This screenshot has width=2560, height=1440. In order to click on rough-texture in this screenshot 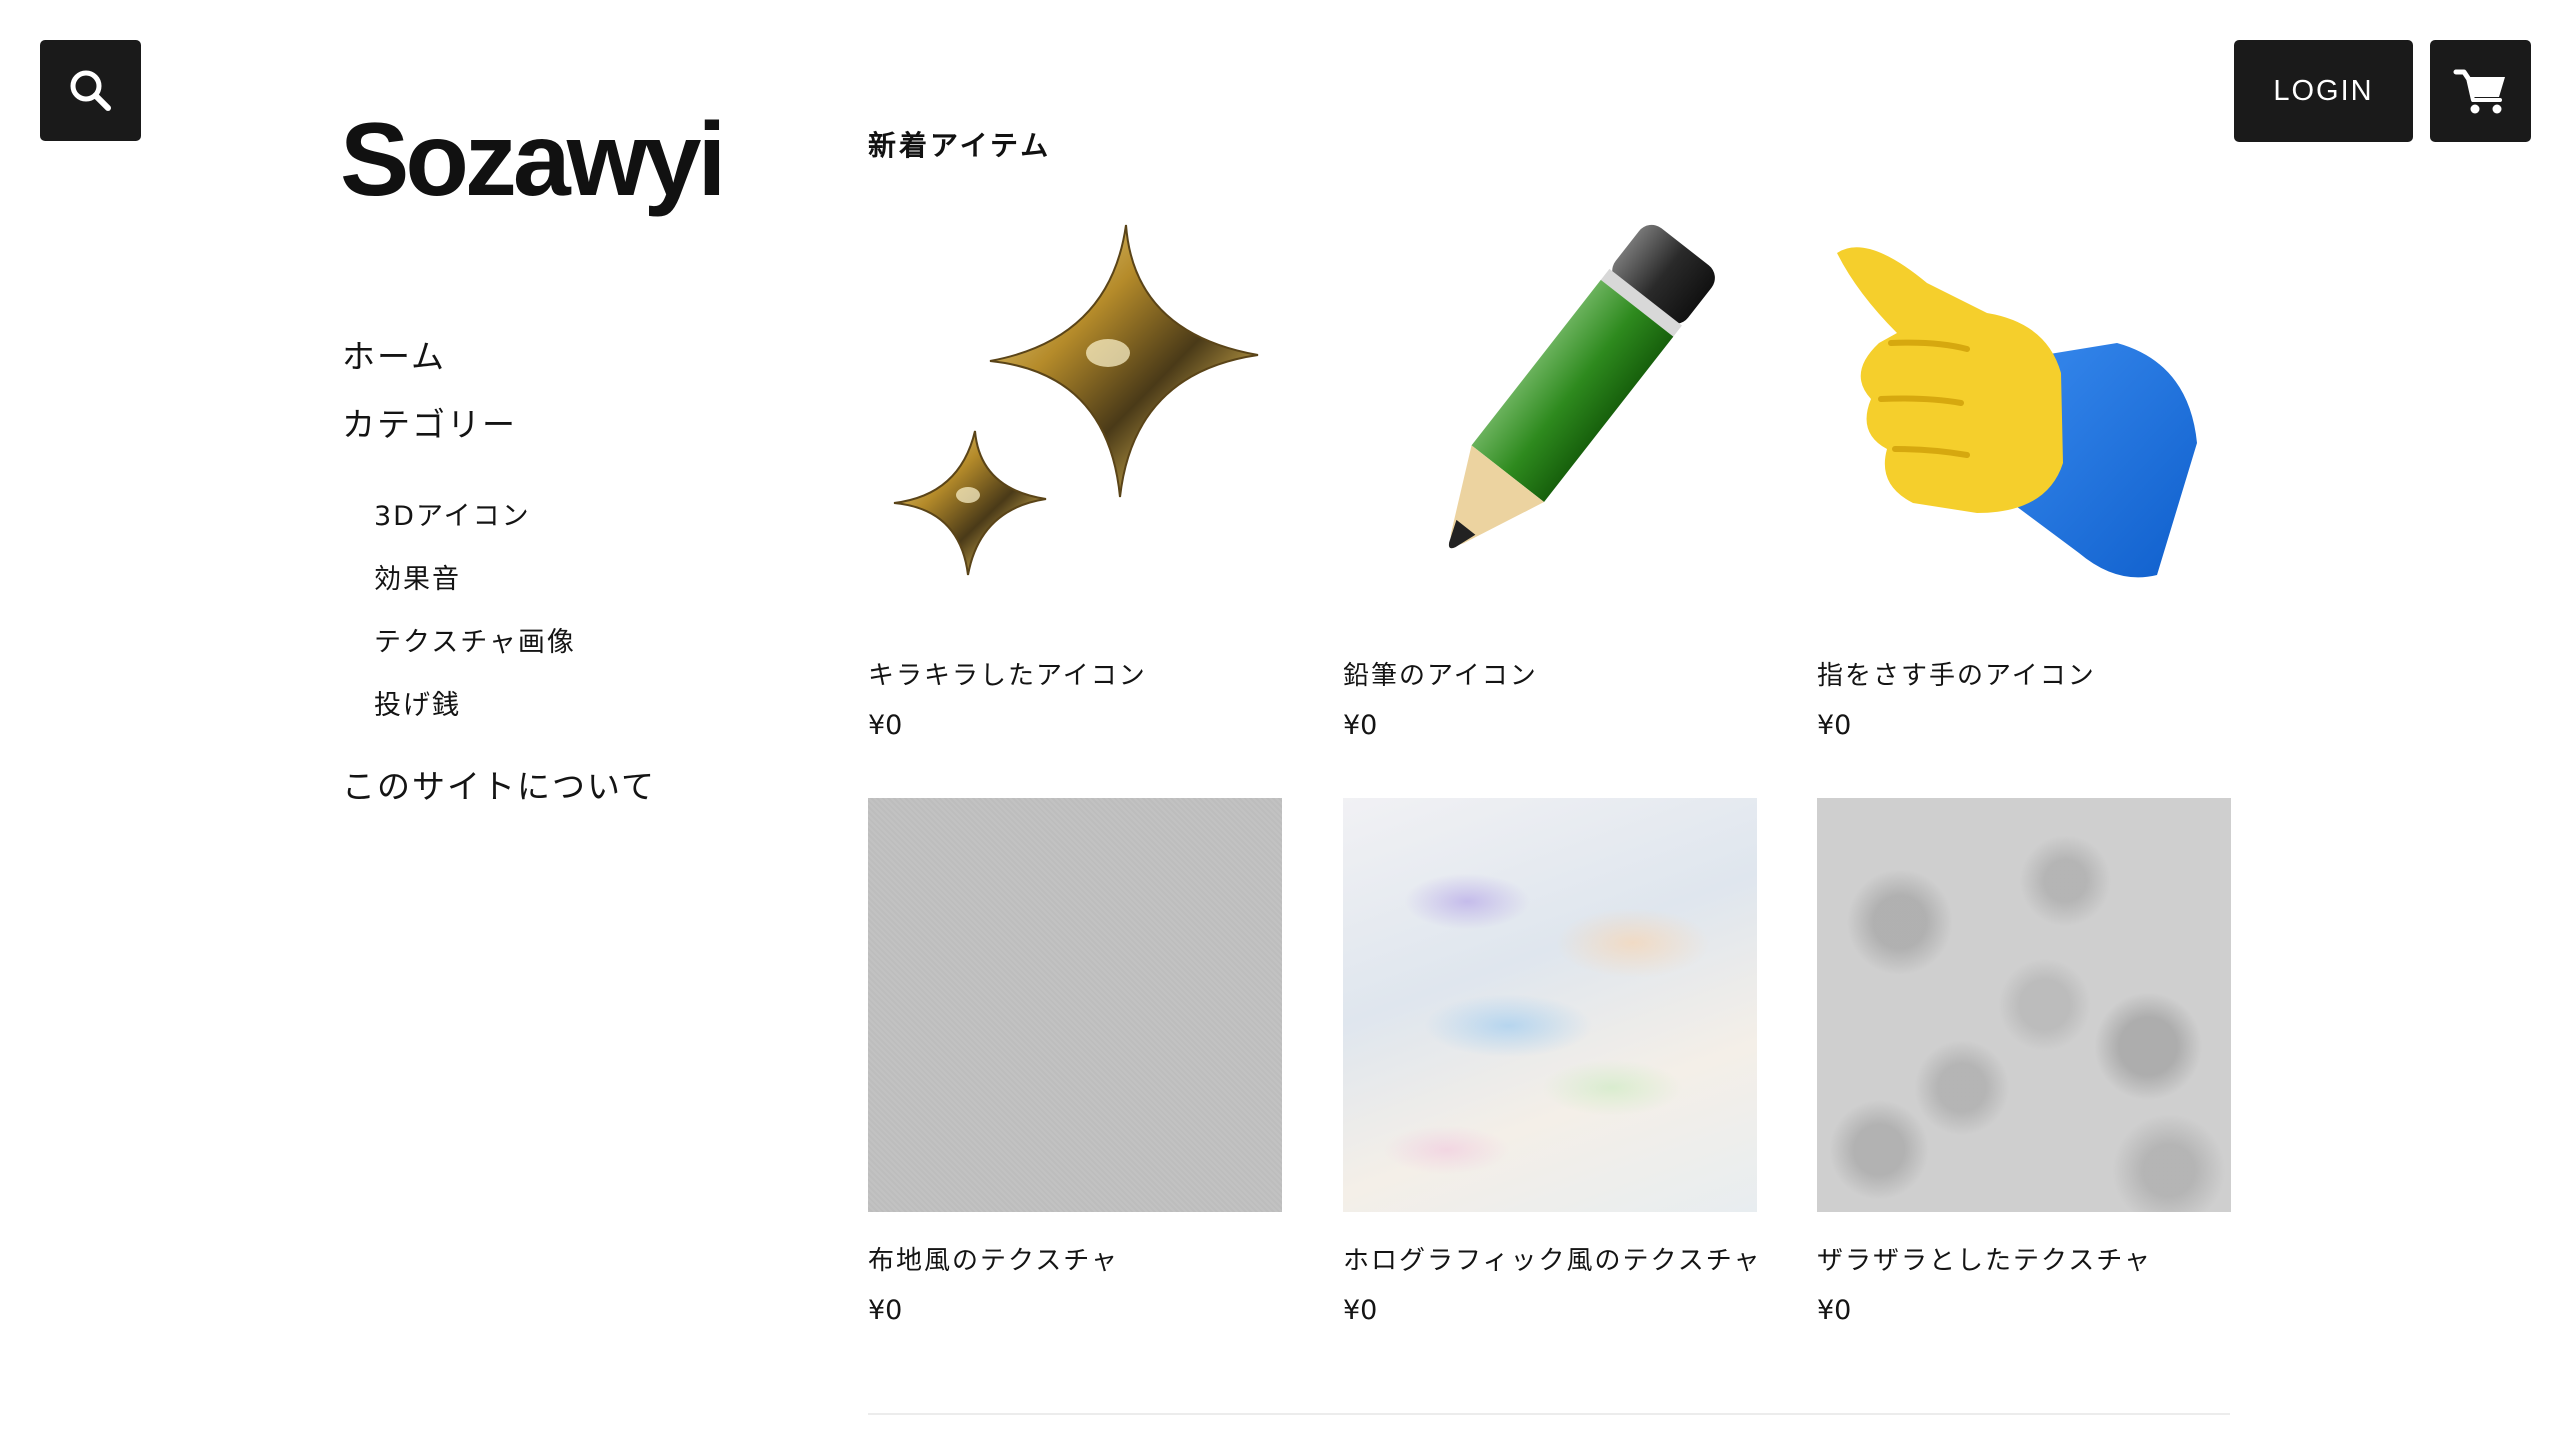, I will do `click(2024, 1005)`.